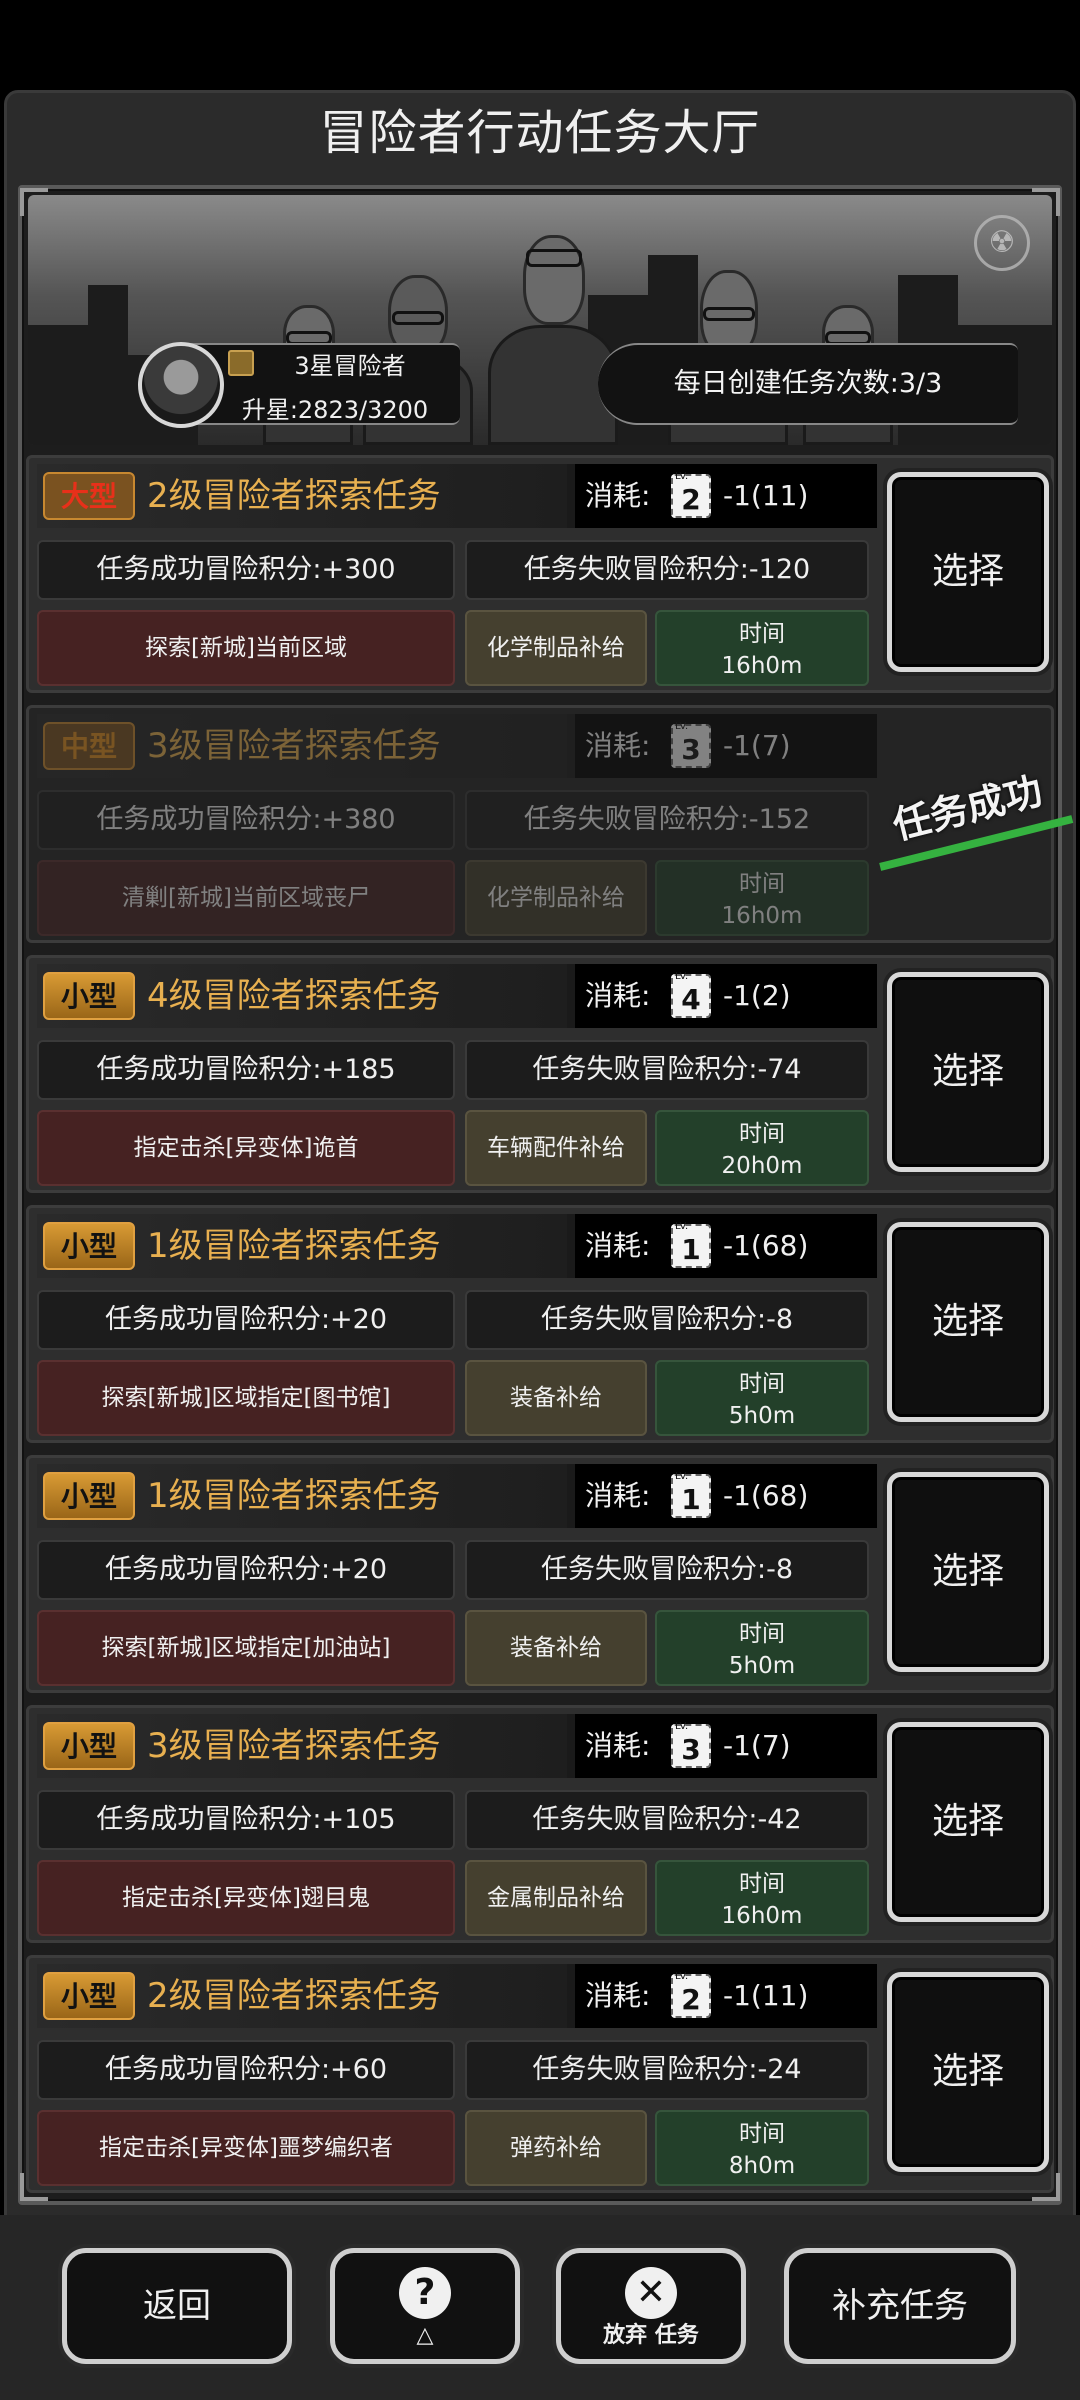 This screenshot has height=2400, width=1080. What do you see at coordinates (457, 745) in the screenshot?
I see `task-header: 中型 3级冒险者探索任务 消耗: 3 -1(7)` at bounding box center [457, 745].